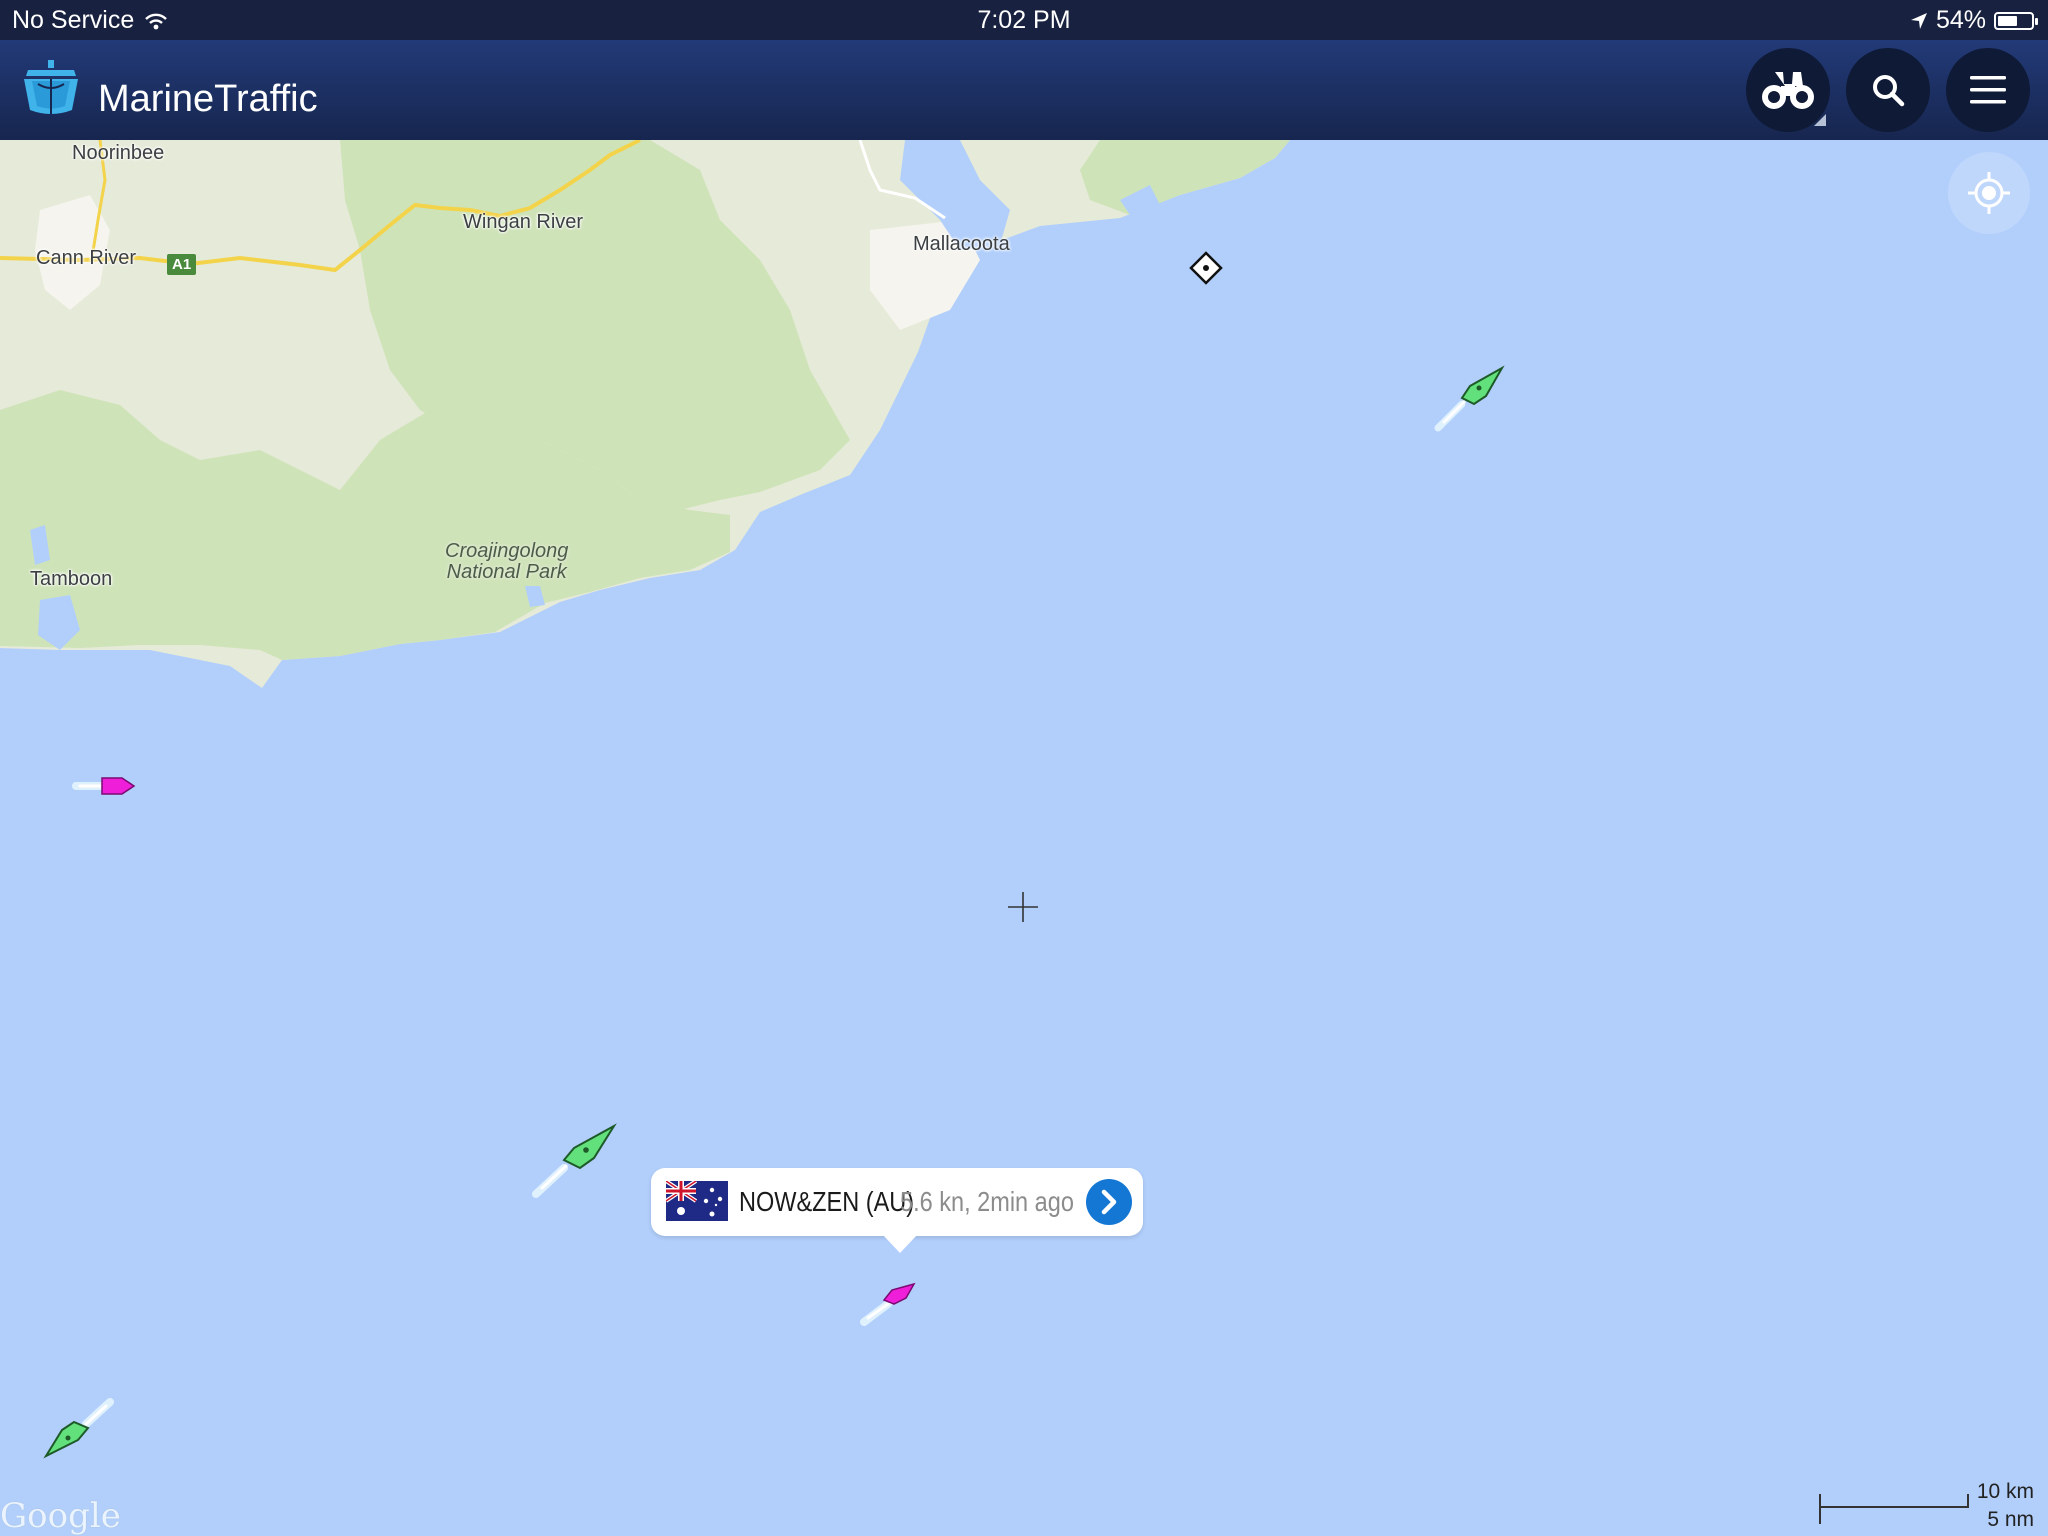 Image resolution: width=2048 pixels, height=1536 pixels. Describe the element at coordinates (208, 99) in the screenshot. I see `app-title: MarineTraffic` at that location.